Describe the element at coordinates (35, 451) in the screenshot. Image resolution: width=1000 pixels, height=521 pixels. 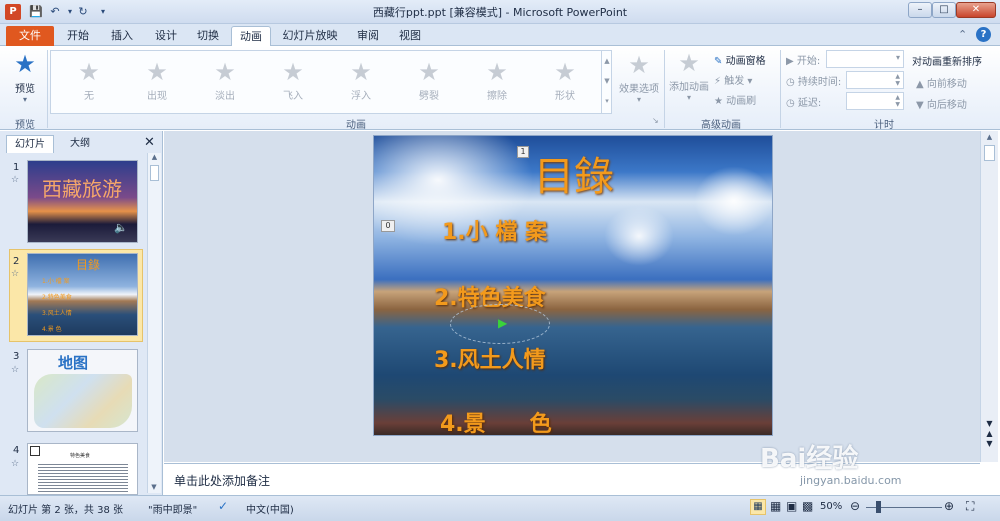
I see `checkbox-icon` at that location.